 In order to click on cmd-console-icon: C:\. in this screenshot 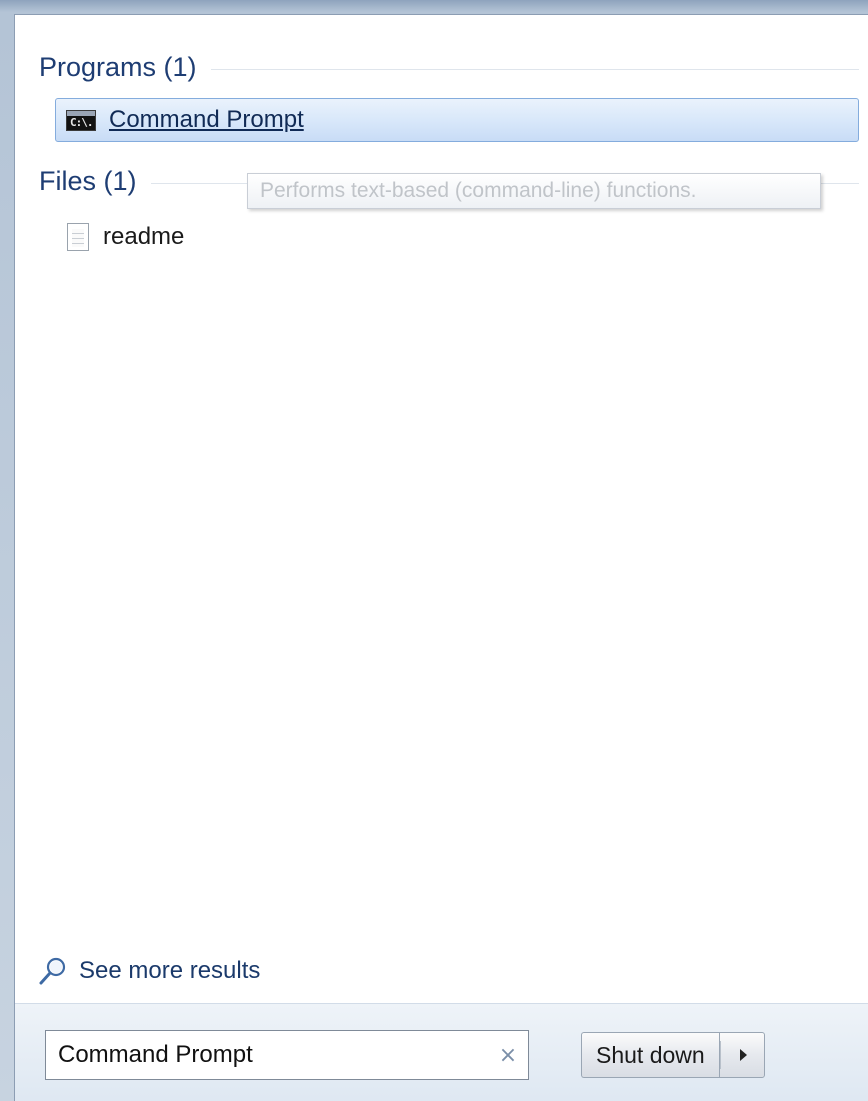, I will do `click(81, 120)`.